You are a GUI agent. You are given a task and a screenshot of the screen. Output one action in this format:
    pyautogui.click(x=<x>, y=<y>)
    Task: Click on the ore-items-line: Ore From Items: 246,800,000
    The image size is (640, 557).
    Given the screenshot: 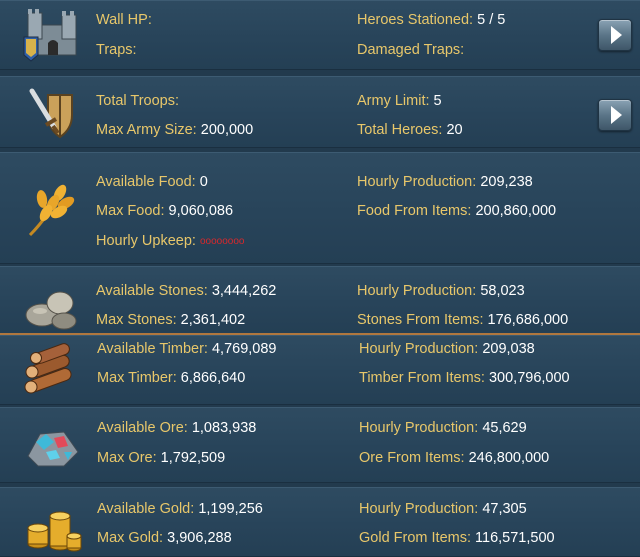 What is the action you would take?
    pyautogui.click(x=454, y=458)
    